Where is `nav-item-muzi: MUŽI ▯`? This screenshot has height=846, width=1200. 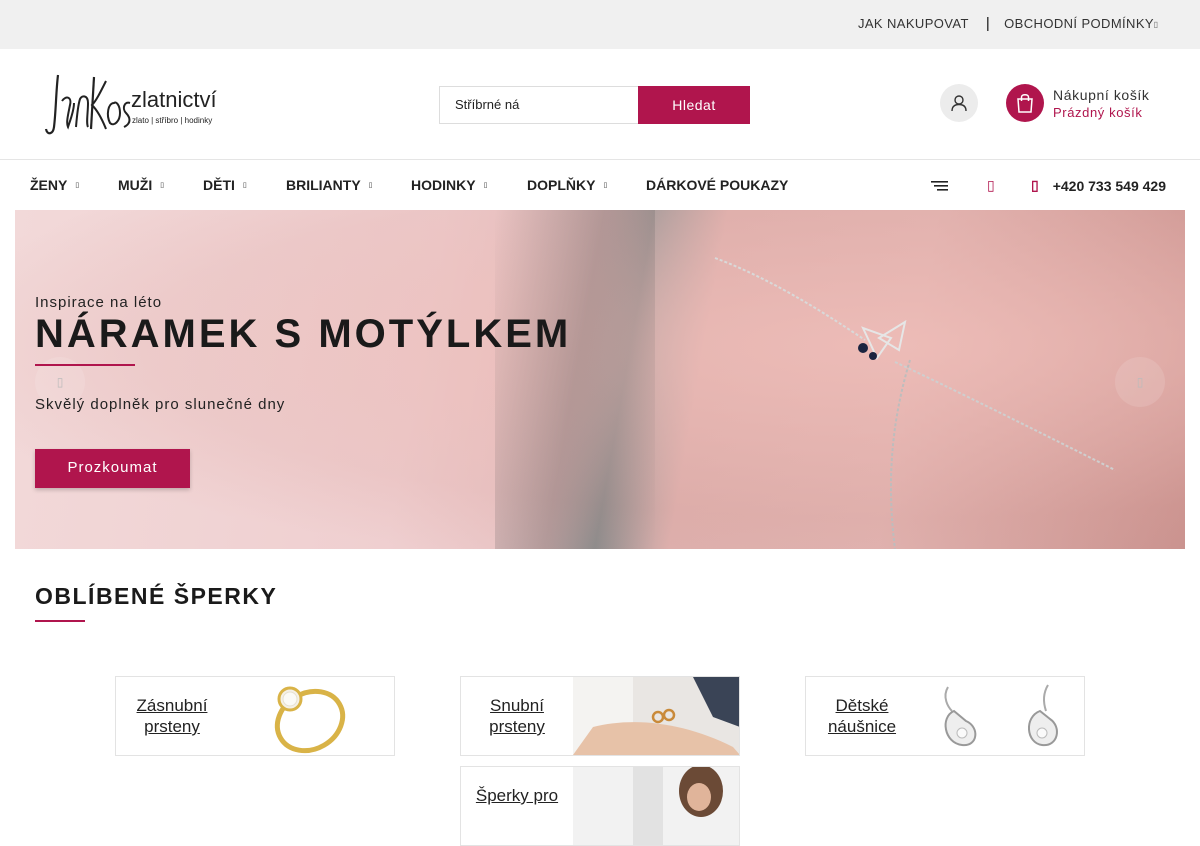
nav-item-muzi: MUŽI ▯ is located at coordinates (141, 185).